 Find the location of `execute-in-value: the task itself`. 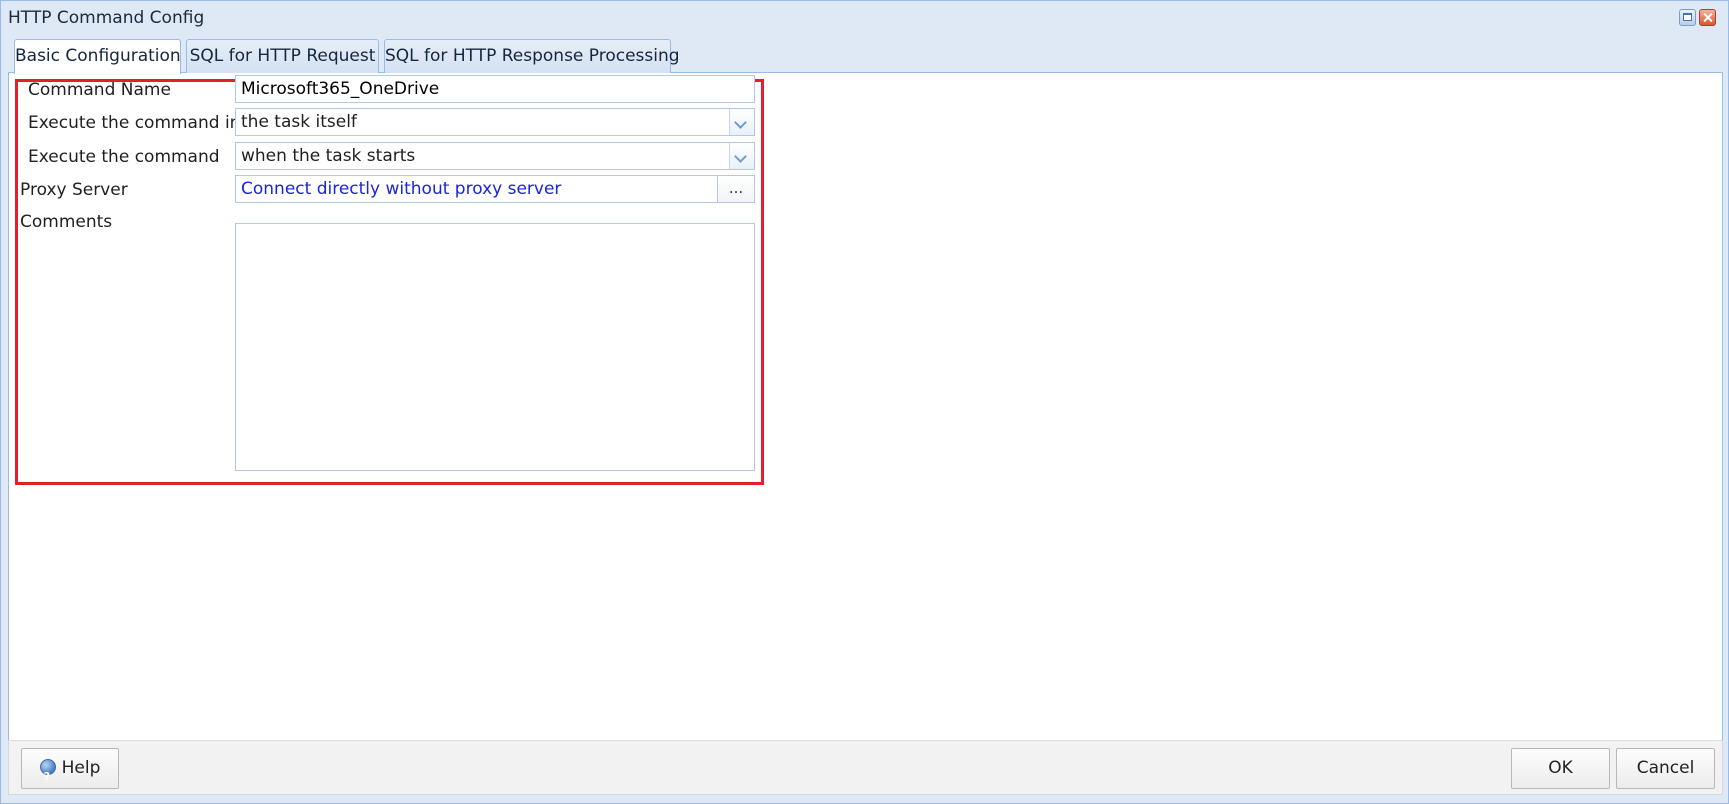

execute-in-value: the task itself is located at coordinates (299, 122).